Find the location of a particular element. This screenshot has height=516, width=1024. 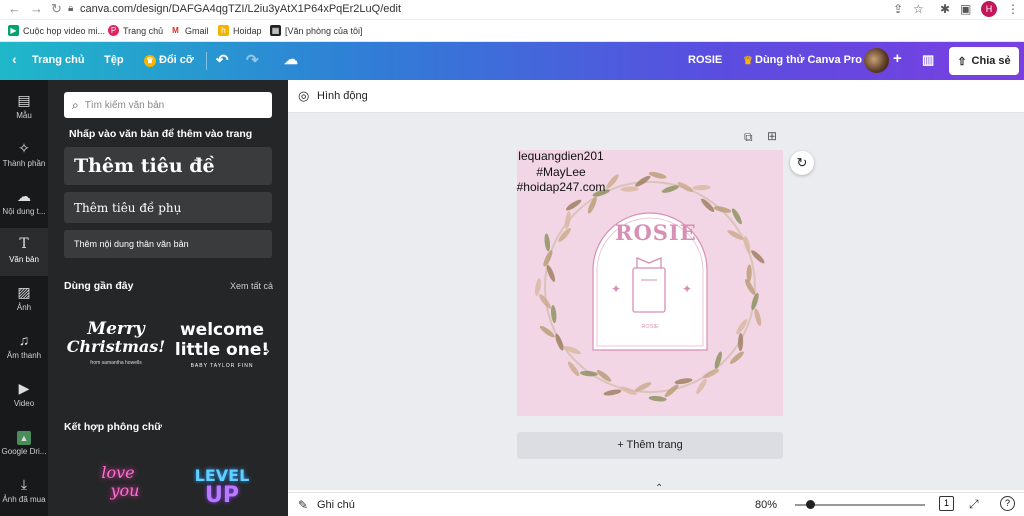

extensions-icon: ✱ is located at coordinates (945, 9).